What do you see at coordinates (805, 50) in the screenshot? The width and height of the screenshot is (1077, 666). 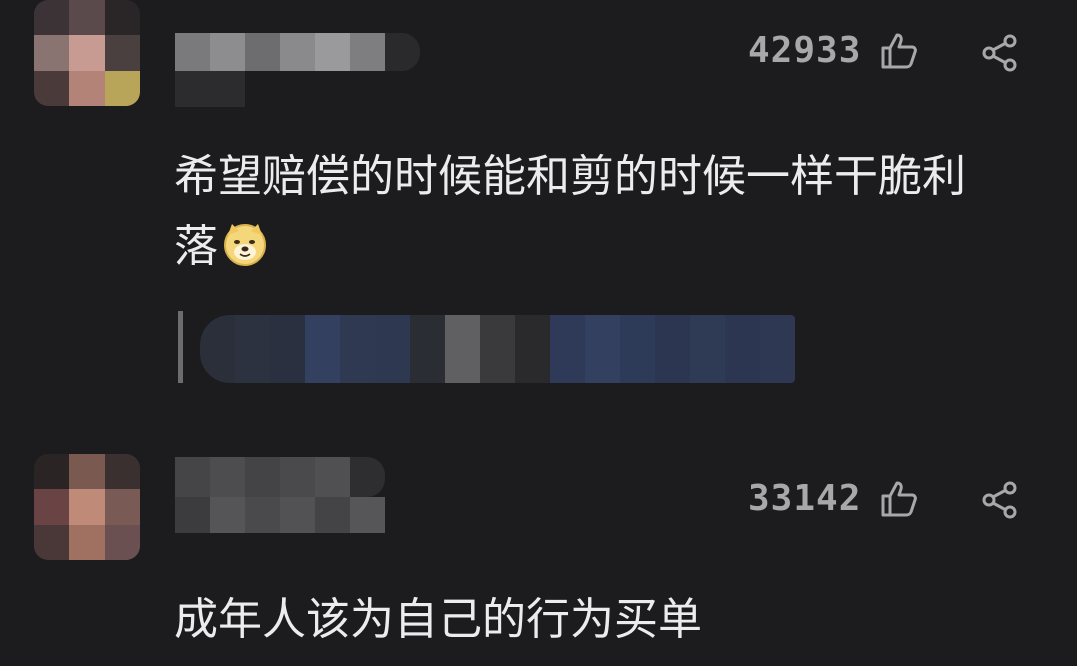 I see `like-count: 42933` at bounding box center [805, 50].